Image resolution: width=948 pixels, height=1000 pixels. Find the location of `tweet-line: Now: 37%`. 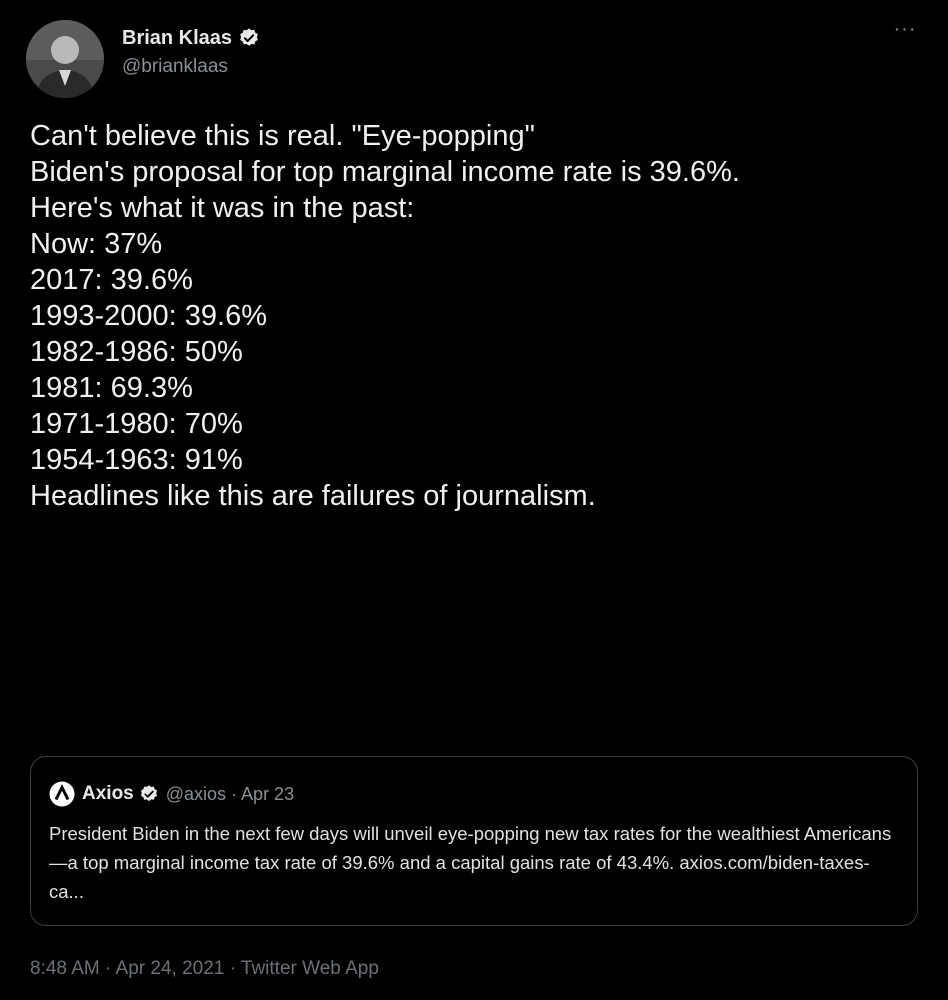

tweet-line: Now: 37% is located at coordinates (96, 244).